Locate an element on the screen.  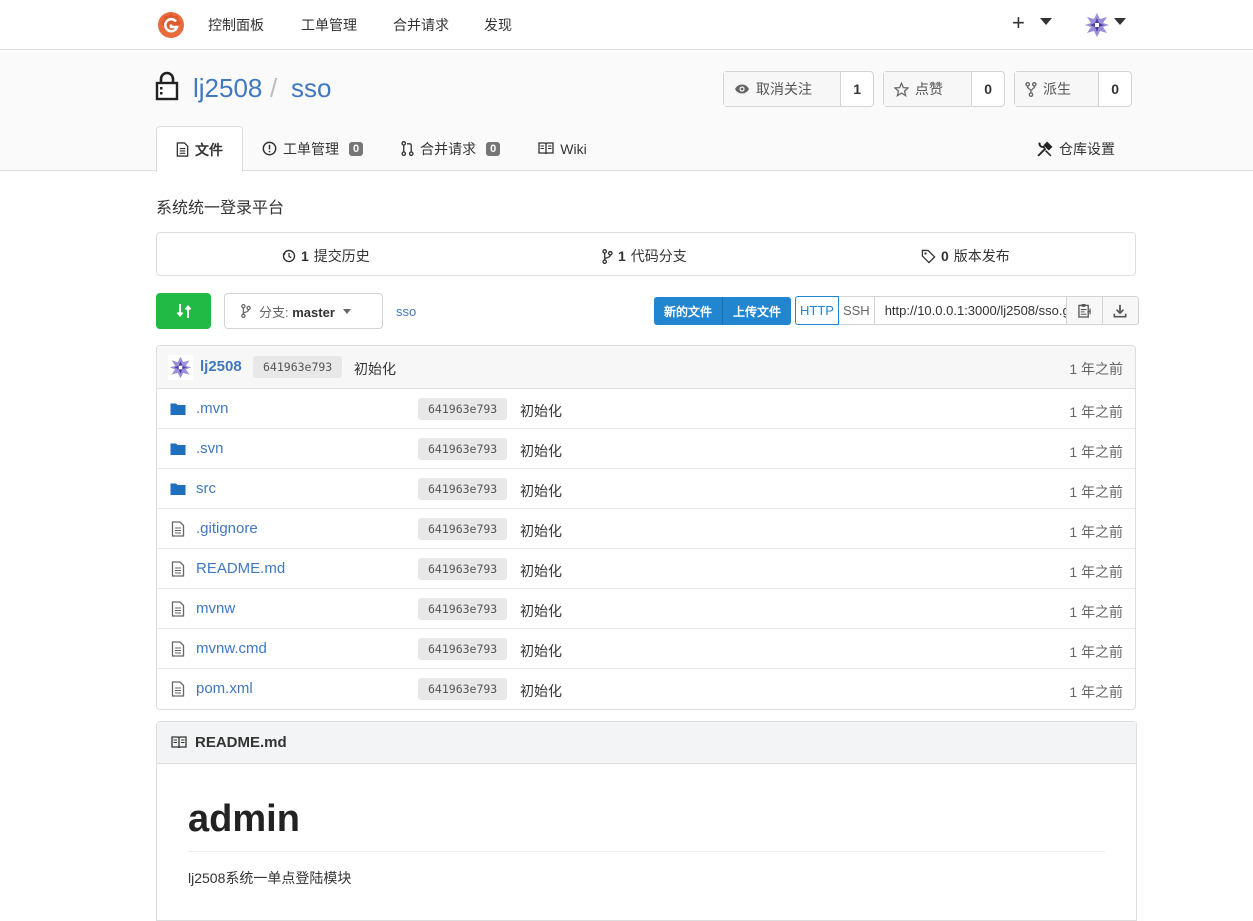
fork-button: 派生 0 is located at coordinates (1073, 89).